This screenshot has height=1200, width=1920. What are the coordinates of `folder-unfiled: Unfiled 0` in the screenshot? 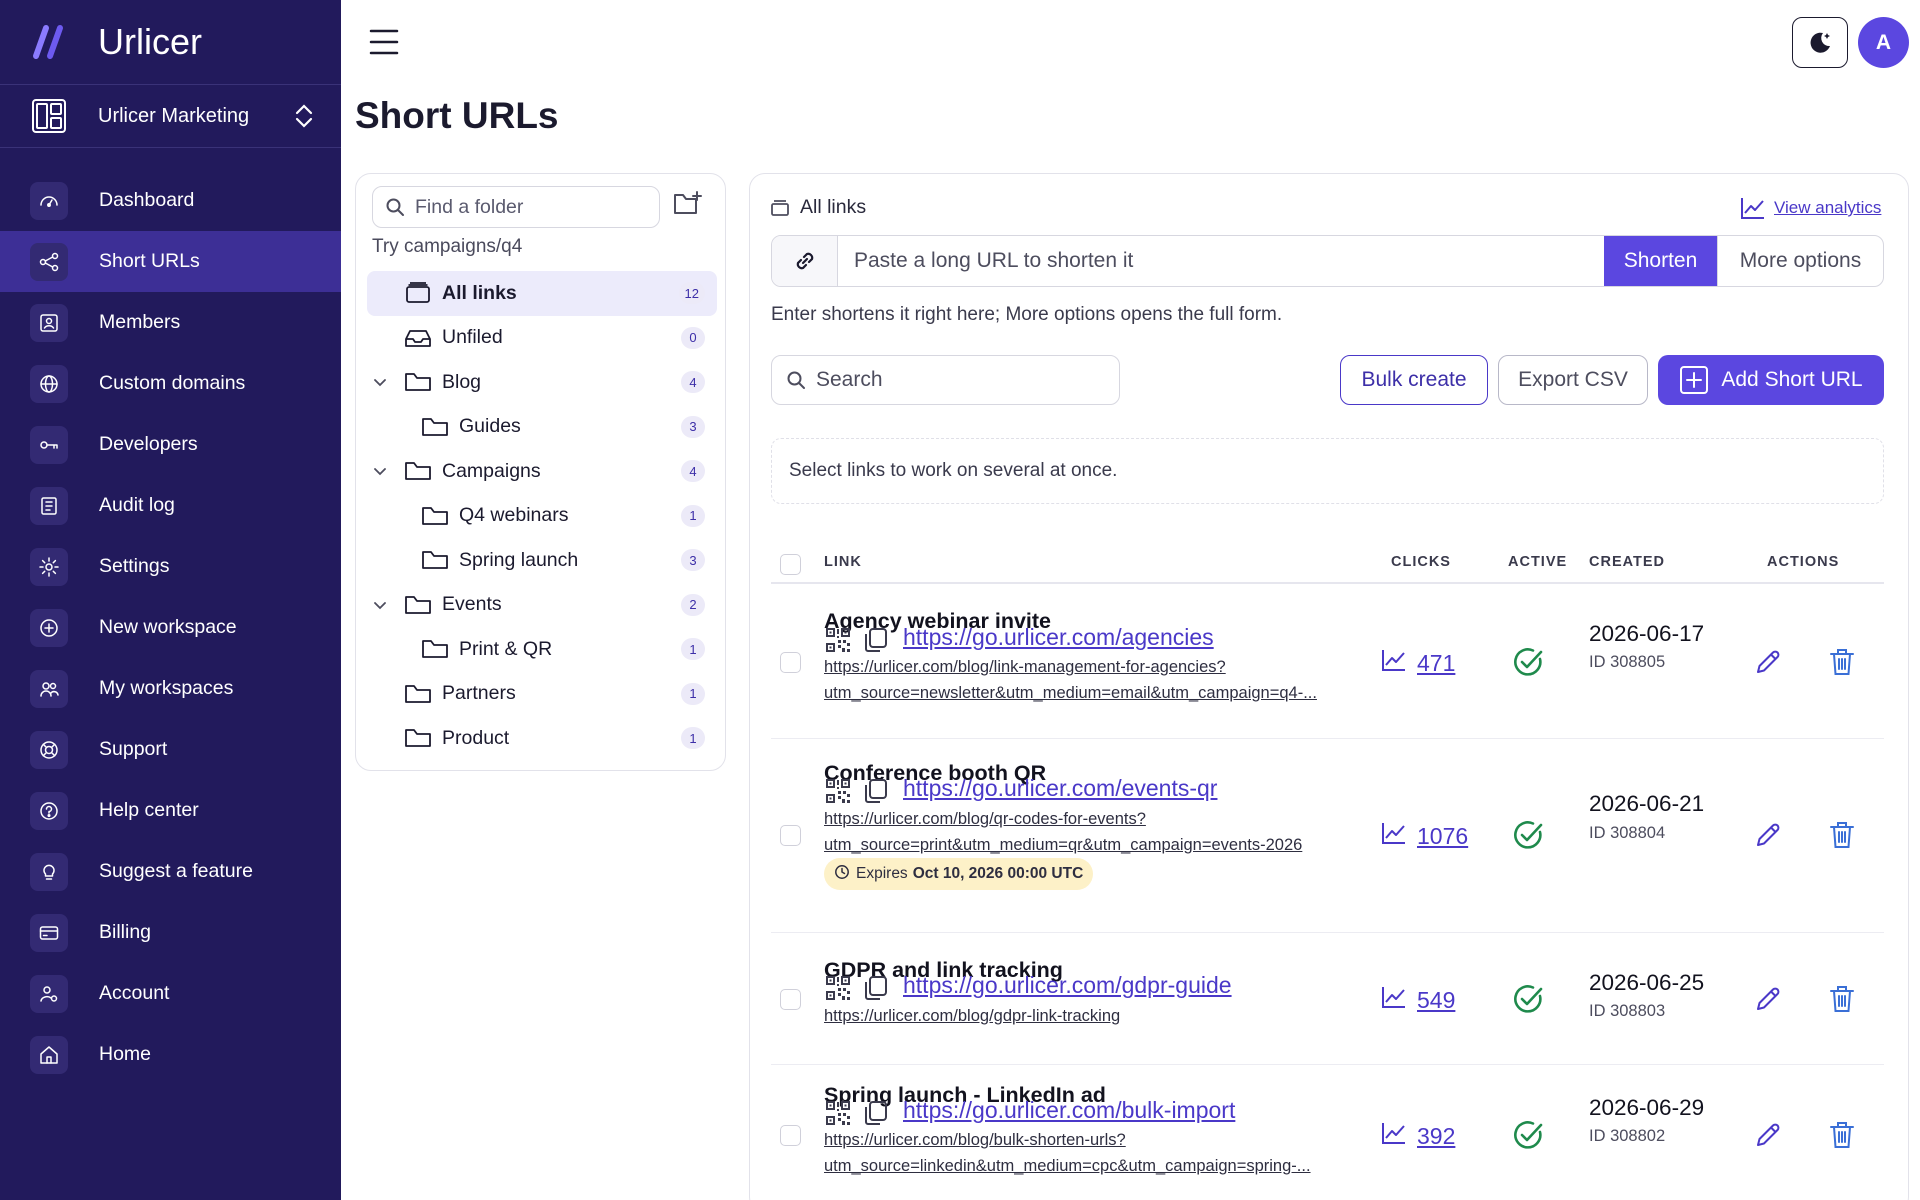 It's located at (542, 338).